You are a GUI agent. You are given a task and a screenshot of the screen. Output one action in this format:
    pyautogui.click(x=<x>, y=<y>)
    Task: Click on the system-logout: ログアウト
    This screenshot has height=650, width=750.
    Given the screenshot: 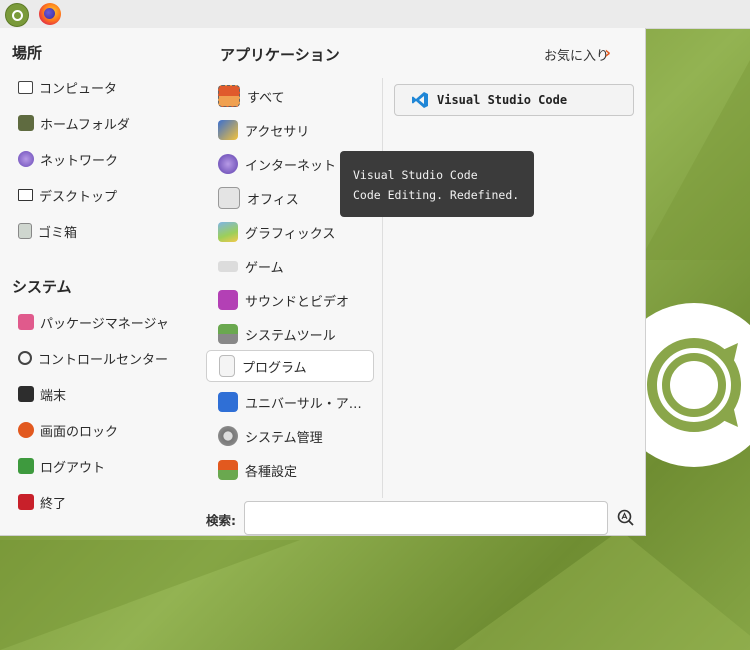 What is the action you would take?
    pyautogui.click(x=61, y=466)
    